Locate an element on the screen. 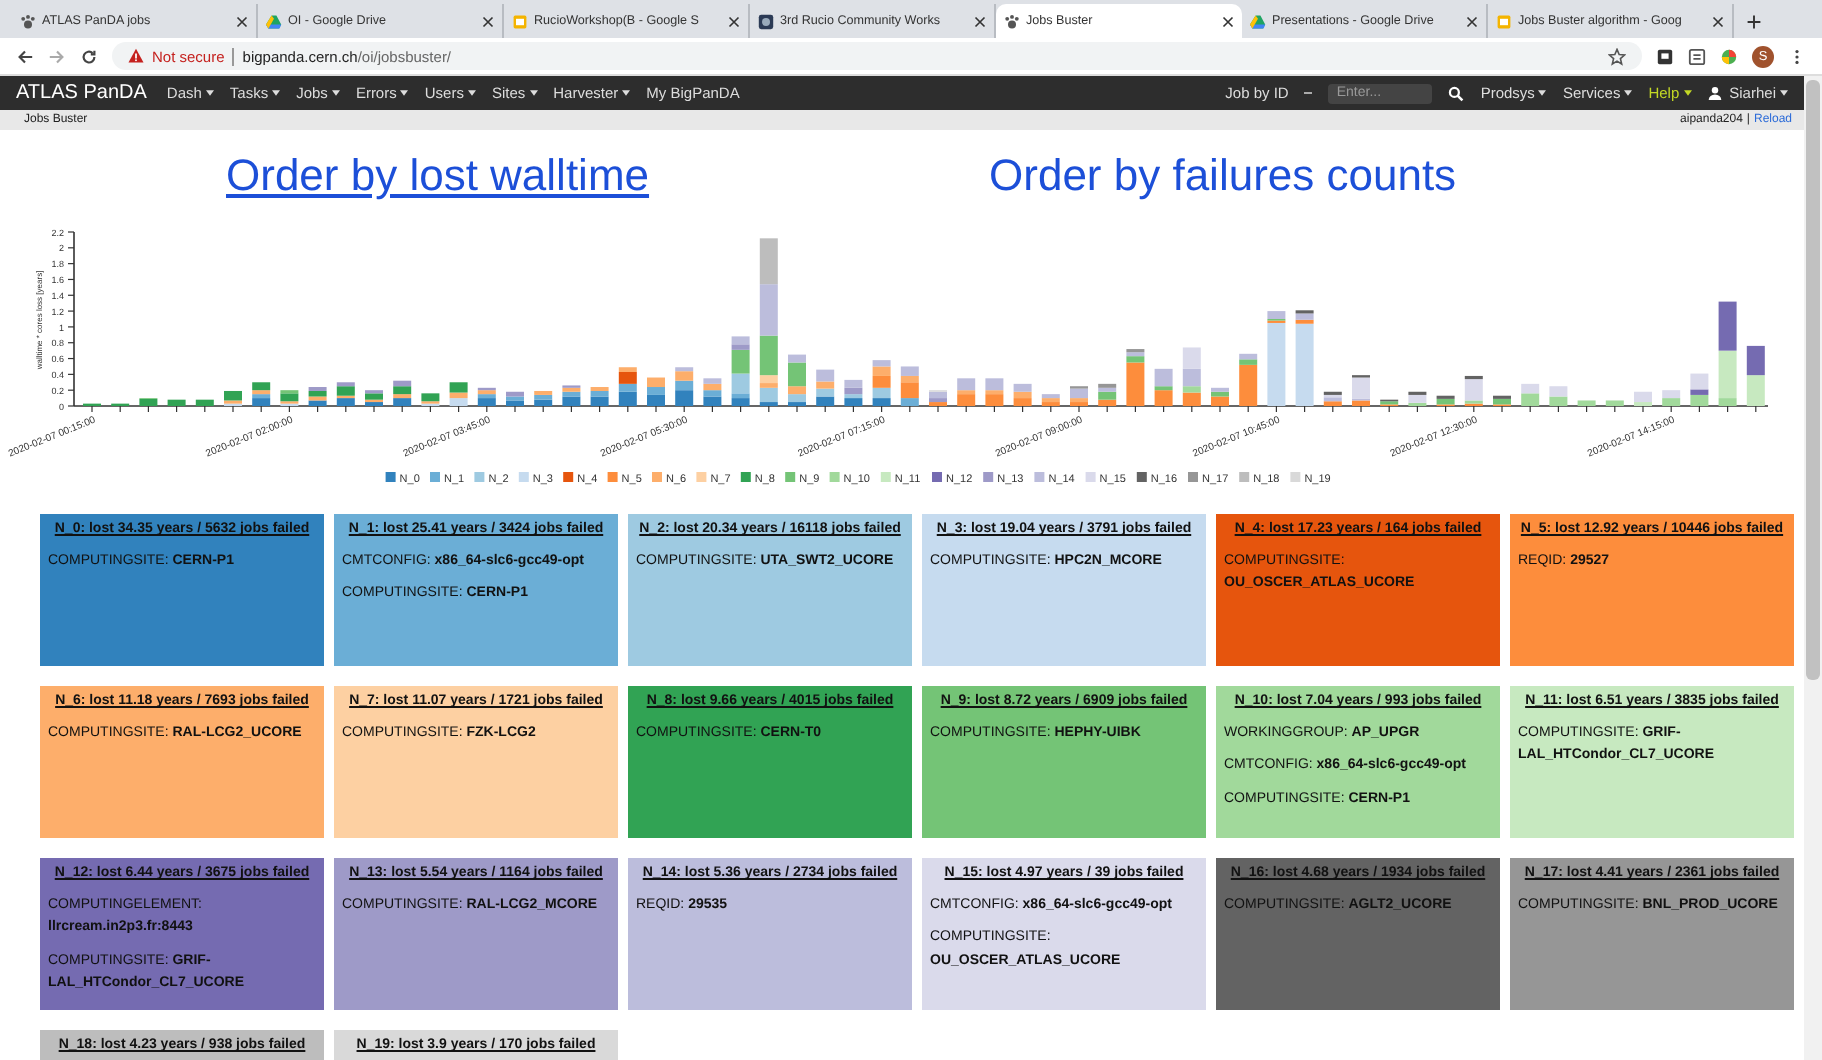 This screenshot has width=1822, height=1060. heading-link: Order by failures counts is located at coordinates (1223, 178).